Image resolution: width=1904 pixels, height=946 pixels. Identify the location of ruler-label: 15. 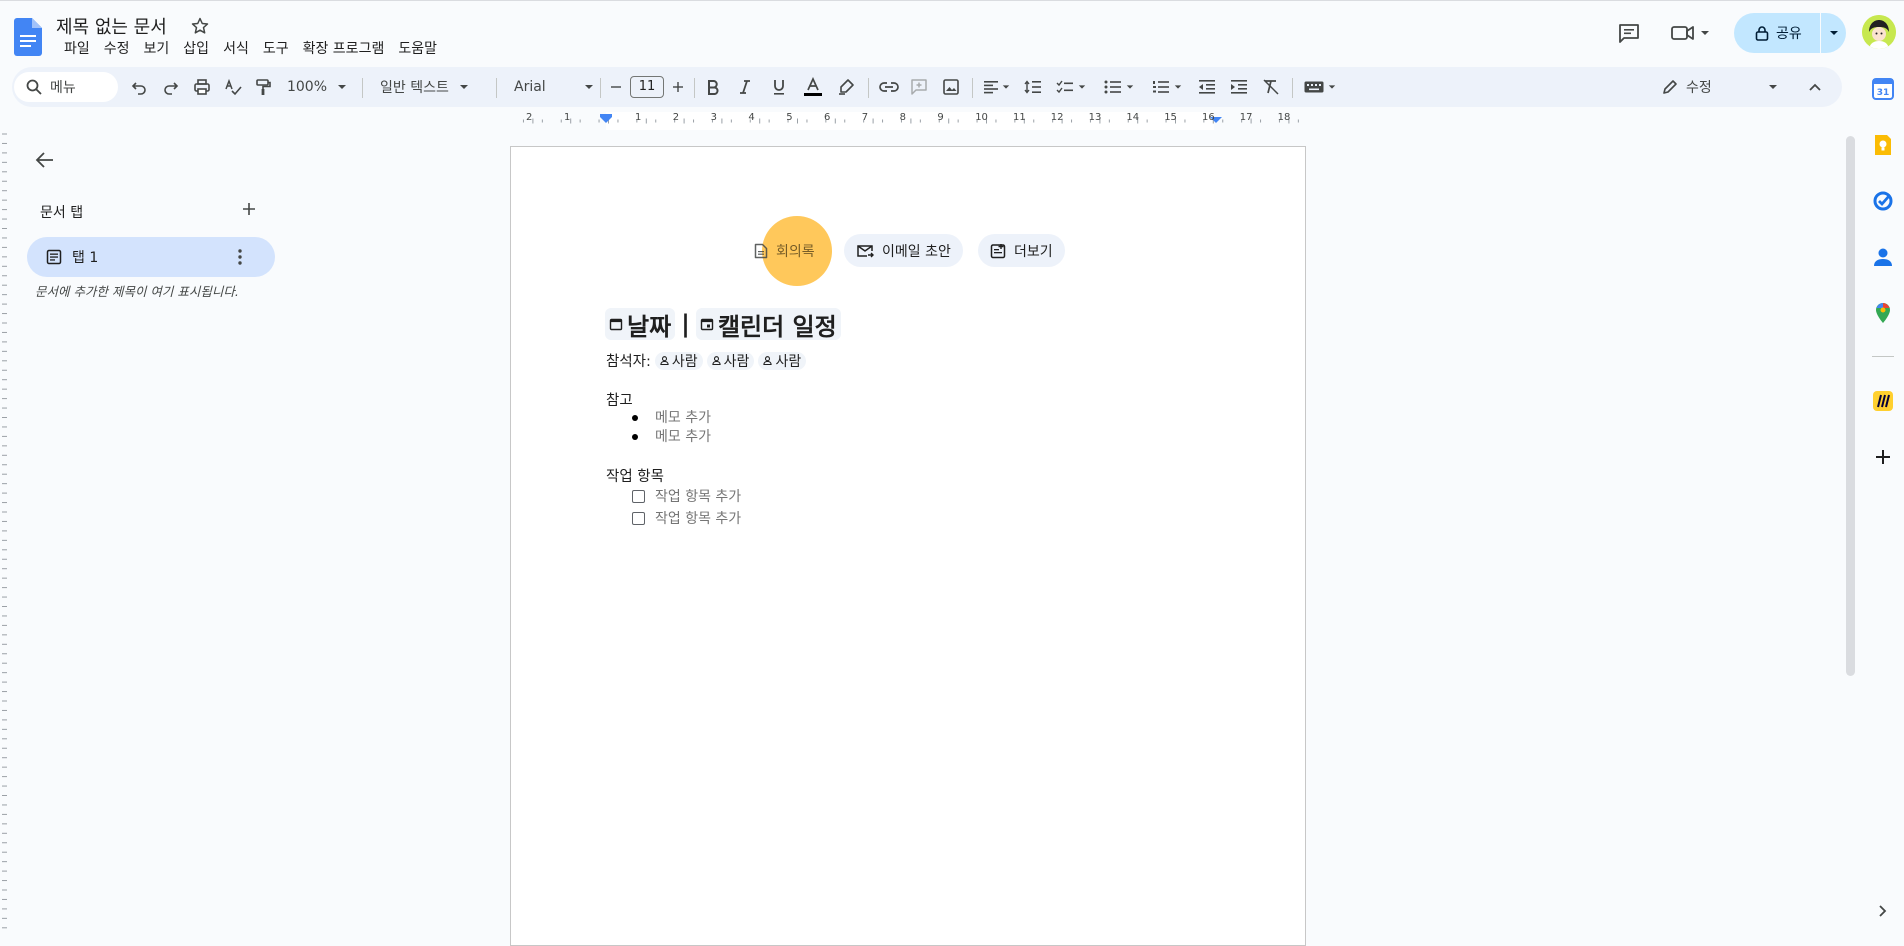
(1170, 117).